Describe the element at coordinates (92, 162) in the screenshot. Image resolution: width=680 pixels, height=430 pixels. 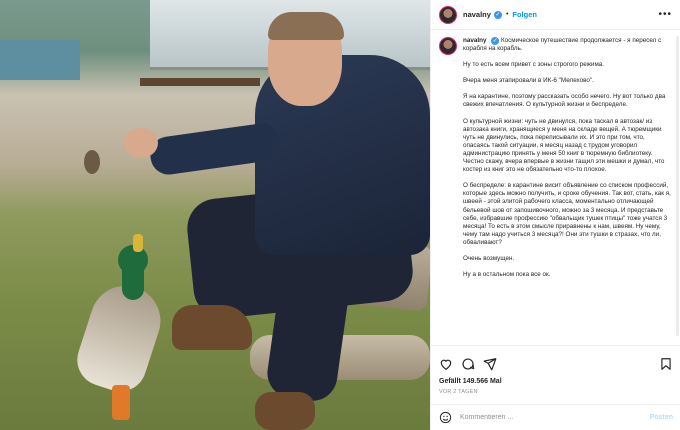
I see `photo-duck-distant` at that location.